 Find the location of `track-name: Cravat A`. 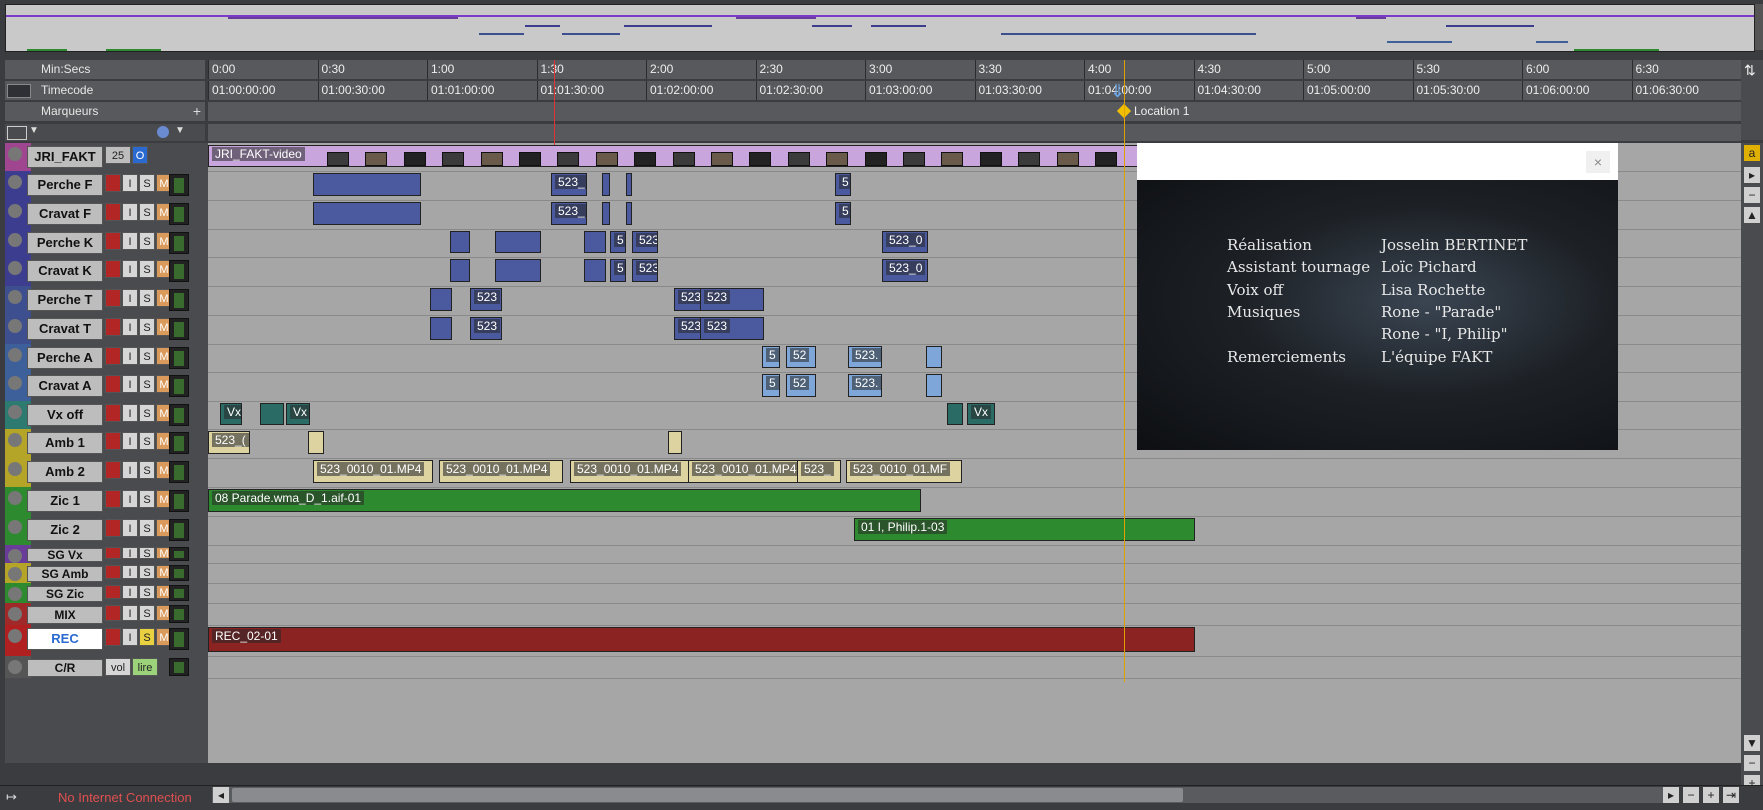

track-name: Cravat A is located at coordinates (65, 386).